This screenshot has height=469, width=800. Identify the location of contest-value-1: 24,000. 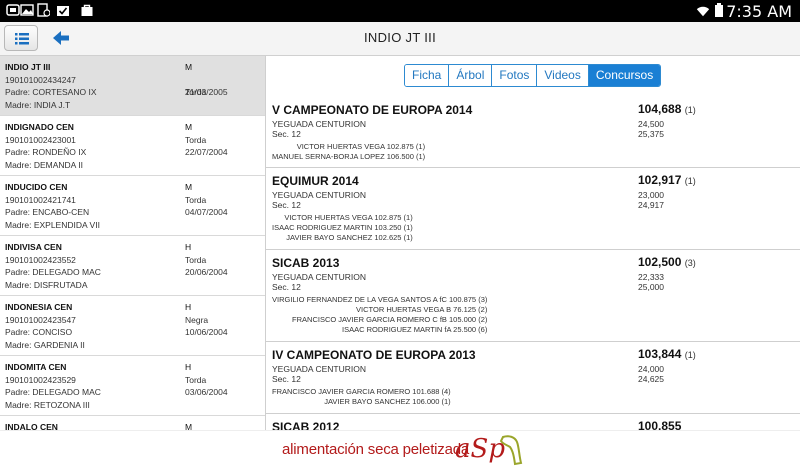
(651, 369).